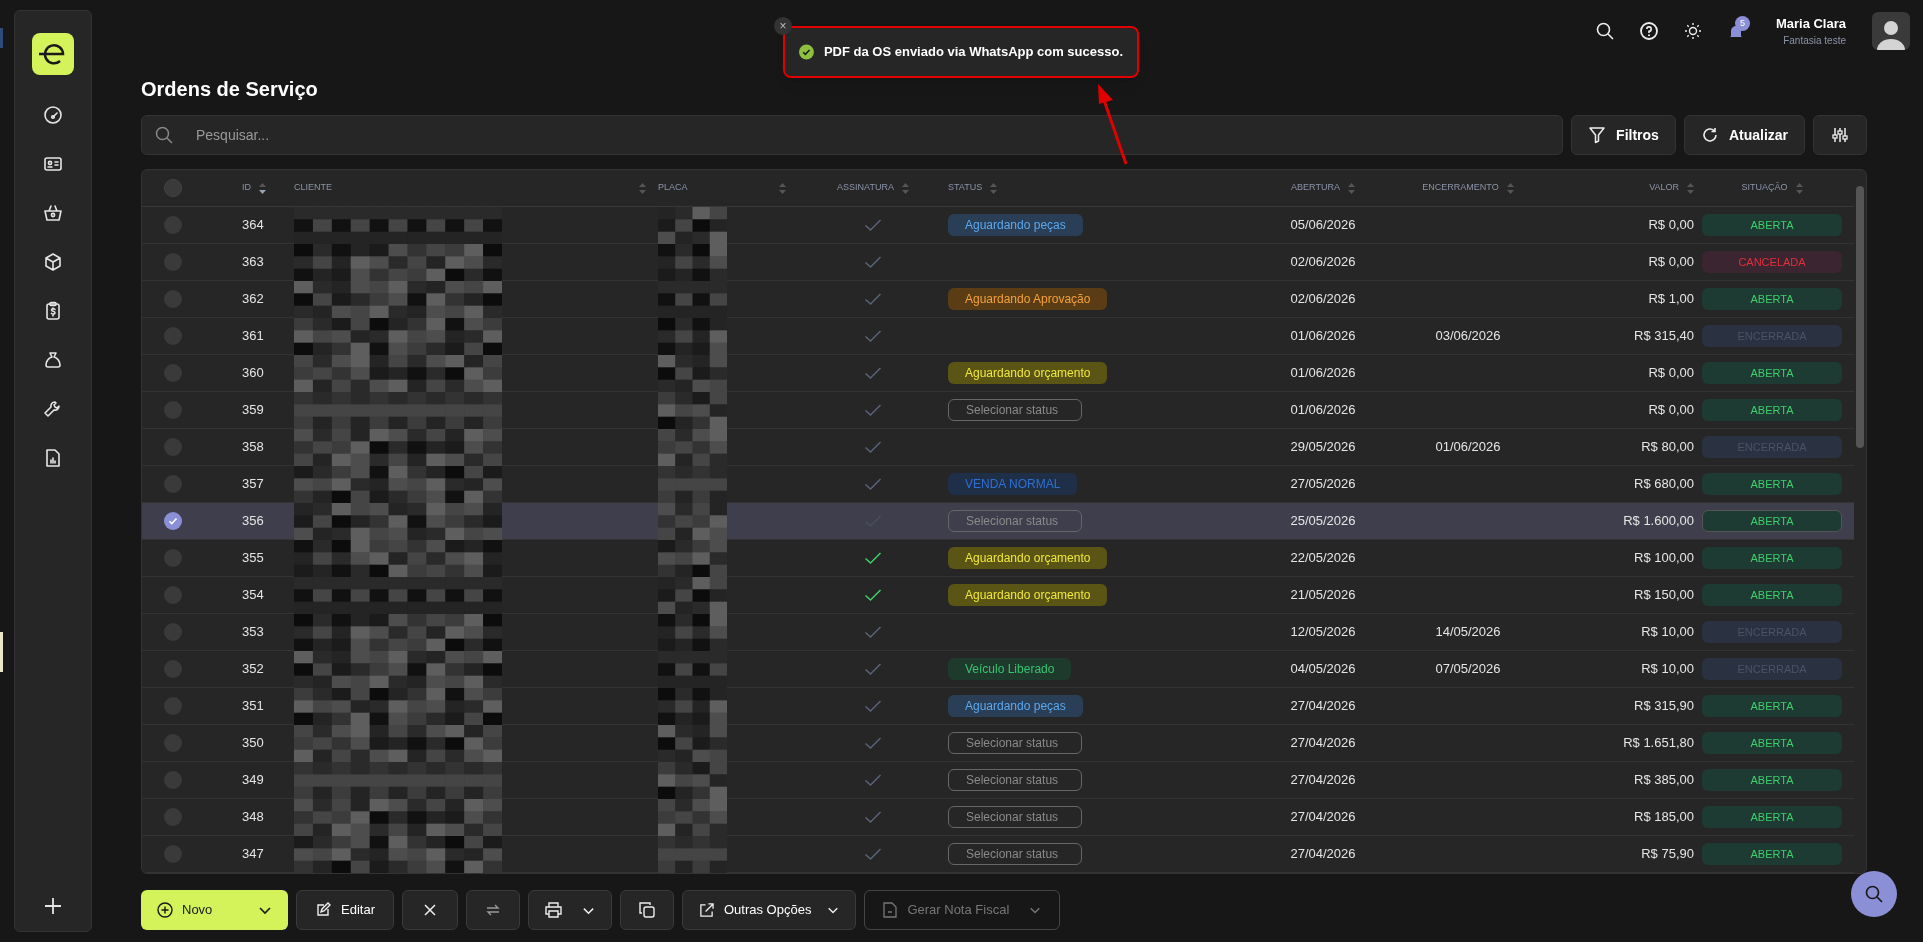 The image size is (1923, 942). What do you see at coordinates (1315, 188) in the screenshot?
I see `column-header: ABERTURA` at bounding box center [1315, 188].